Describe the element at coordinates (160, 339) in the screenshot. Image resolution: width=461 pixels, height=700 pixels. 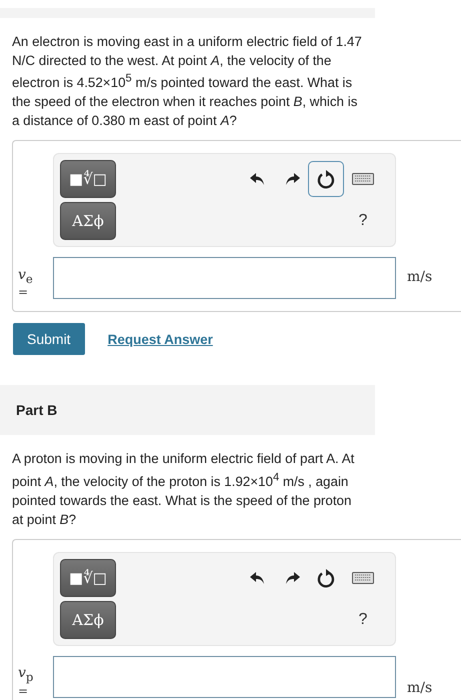
I see `request-answer-link: Request Answer` at that location.